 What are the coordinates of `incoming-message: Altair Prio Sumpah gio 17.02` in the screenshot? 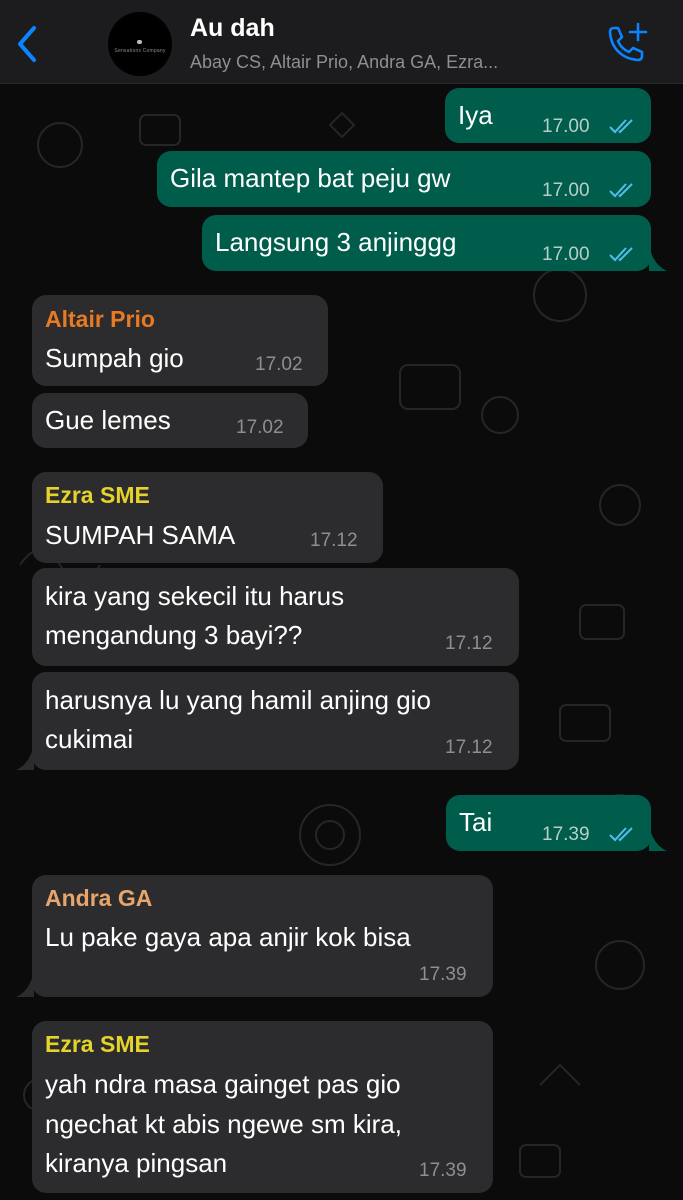 It's located at (180, 340).